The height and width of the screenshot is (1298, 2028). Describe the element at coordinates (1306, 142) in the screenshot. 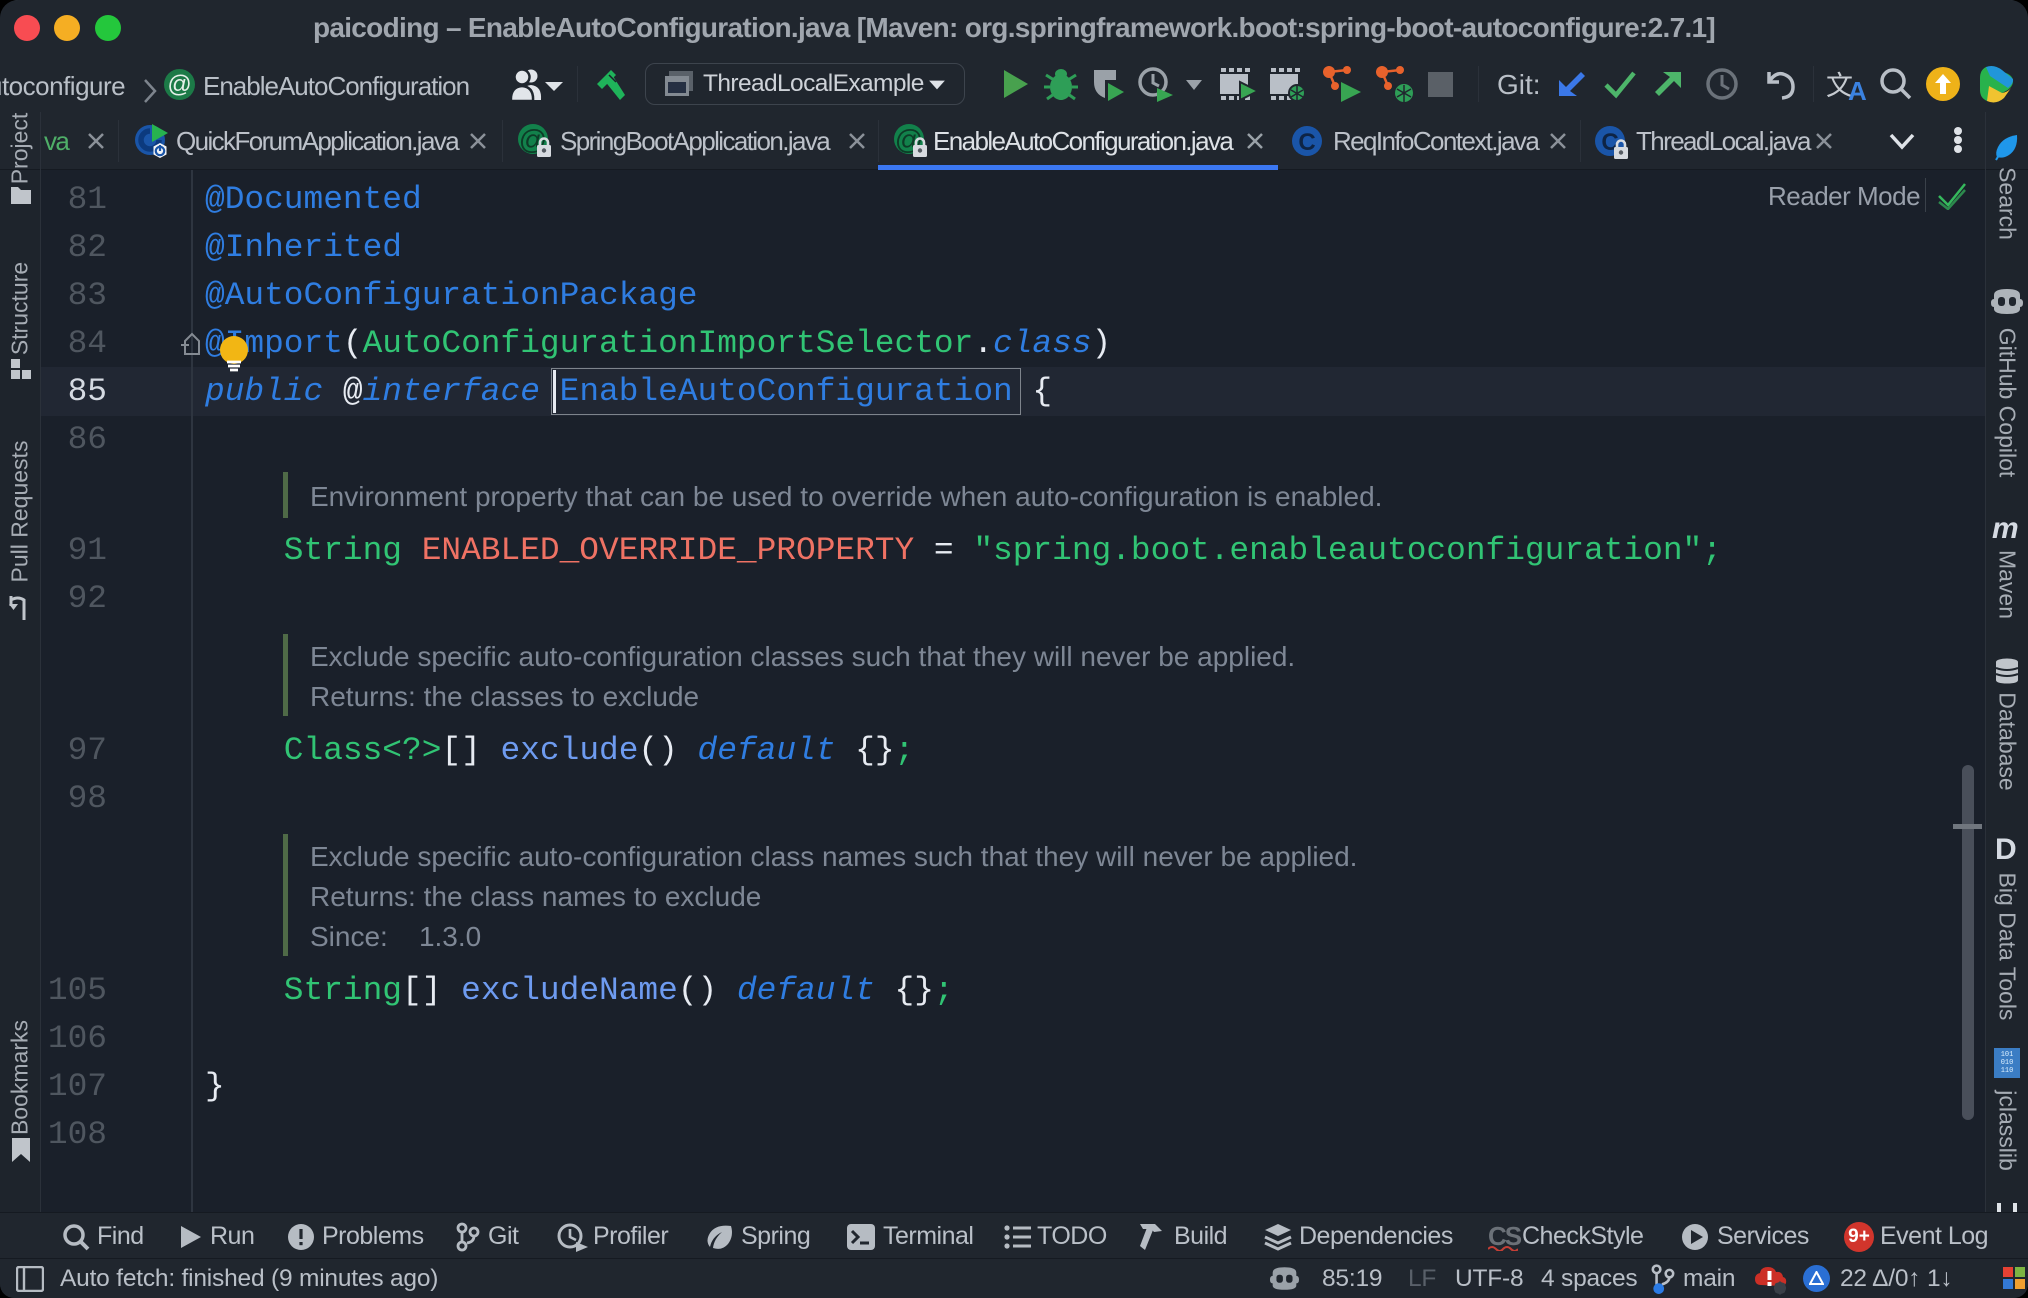

I see `svg-text: C` at that location.